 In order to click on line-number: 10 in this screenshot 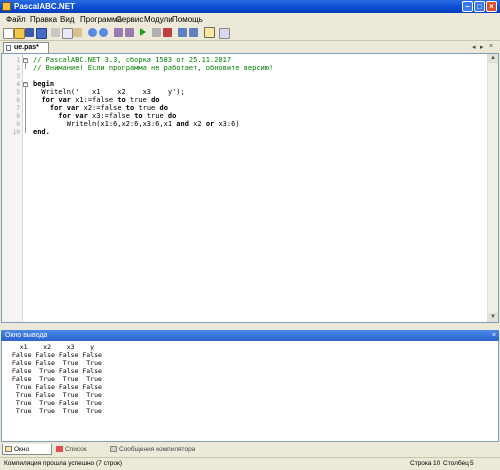, I will do `click(16, 132)`.